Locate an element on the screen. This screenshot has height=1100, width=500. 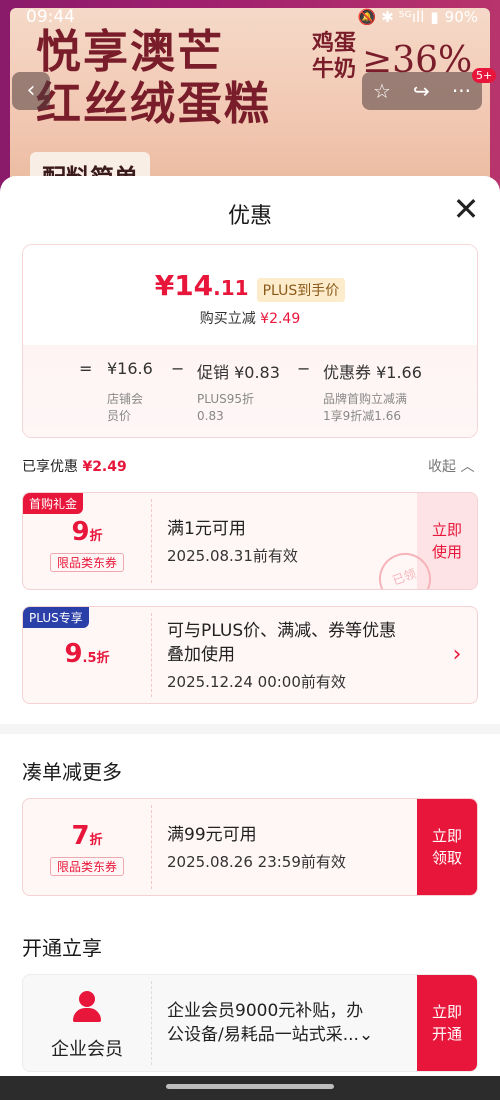
coupon-amount: 优惠券 ¥1.66 is located at coordinates (372, 372).